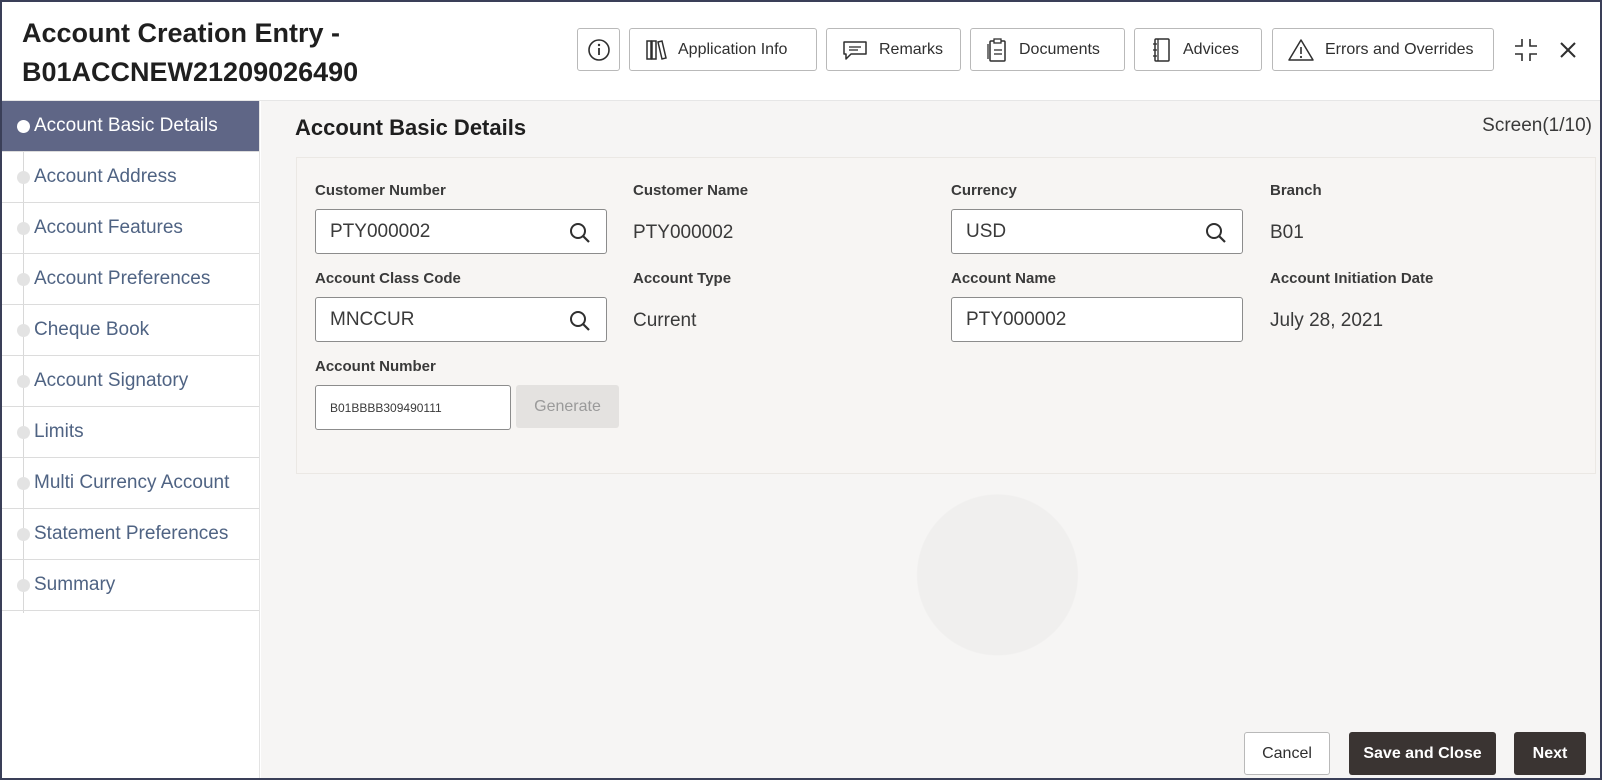  Describe the element at coordinates (1287, 232) in the screenshot. I see `branch-value: B01` at that location.